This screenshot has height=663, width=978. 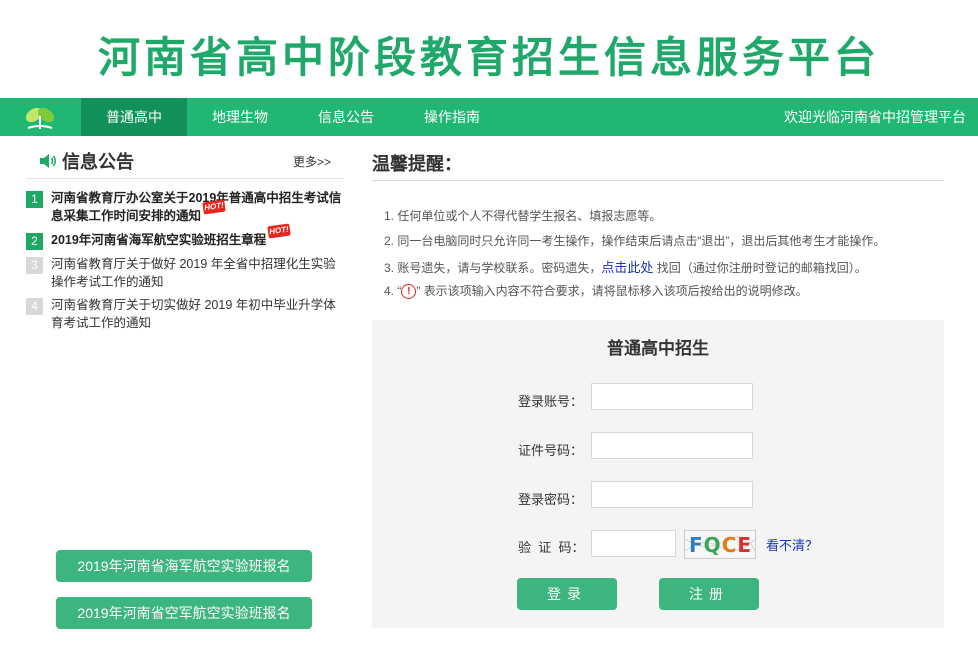 What do you see at coordinates (551, 450) in the screenshot?
I see `id-number-label: 证件号码：` at bounding box center [551, 450].